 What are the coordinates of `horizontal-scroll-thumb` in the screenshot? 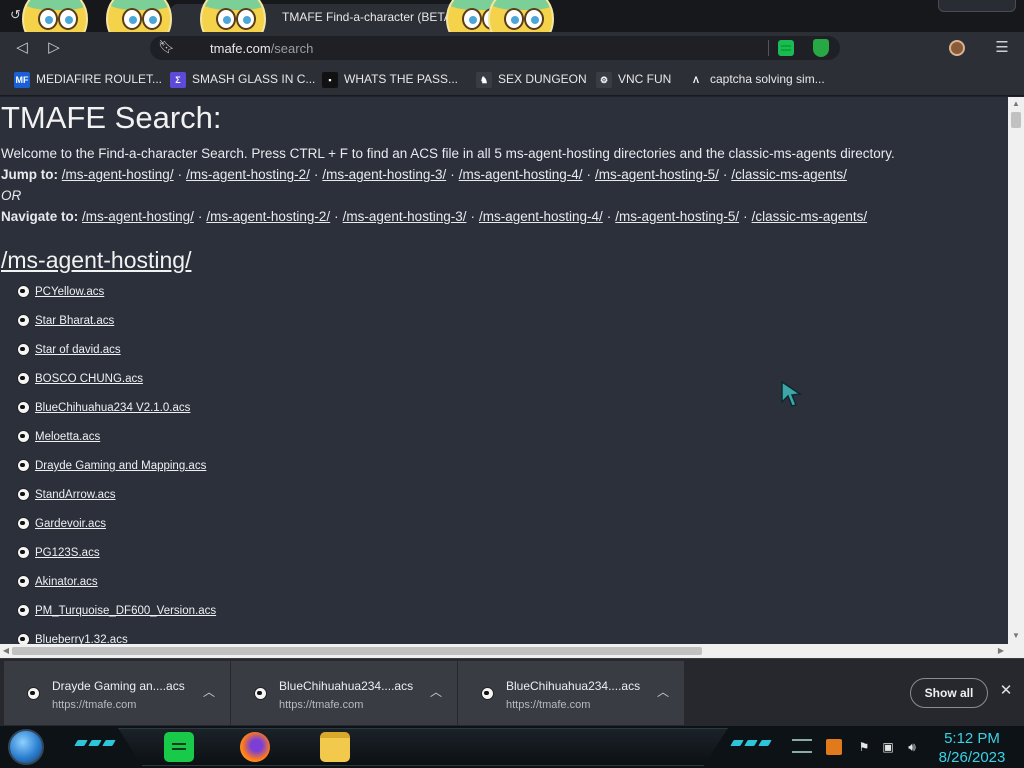 It's located at (357, 651).